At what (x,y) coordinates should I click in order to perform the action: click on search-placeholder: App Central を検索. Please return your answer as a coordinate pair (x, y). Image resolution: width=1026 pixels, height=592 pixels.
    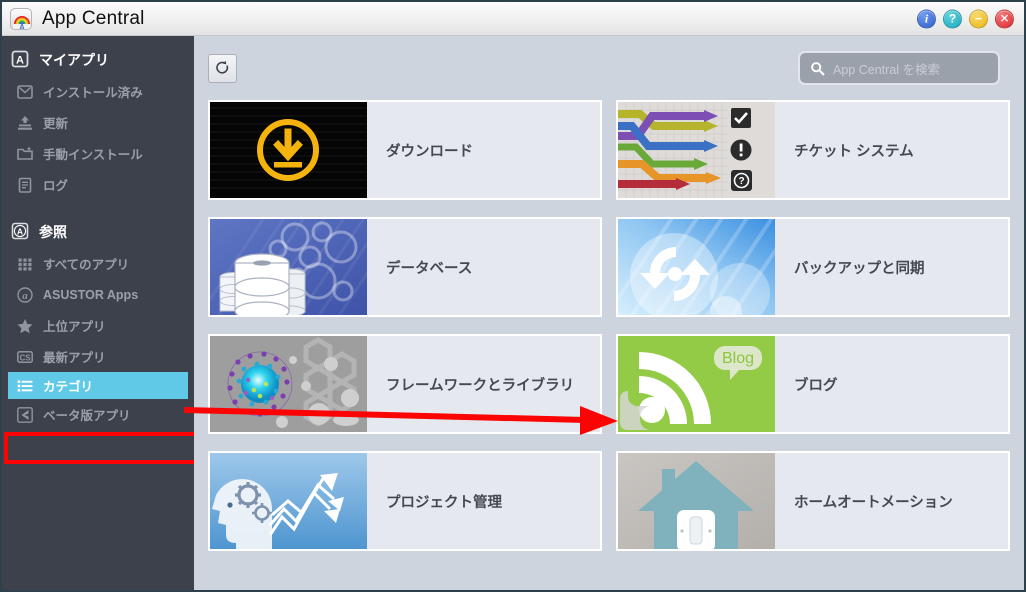
    Looking at the image, I should click on (886, 69).